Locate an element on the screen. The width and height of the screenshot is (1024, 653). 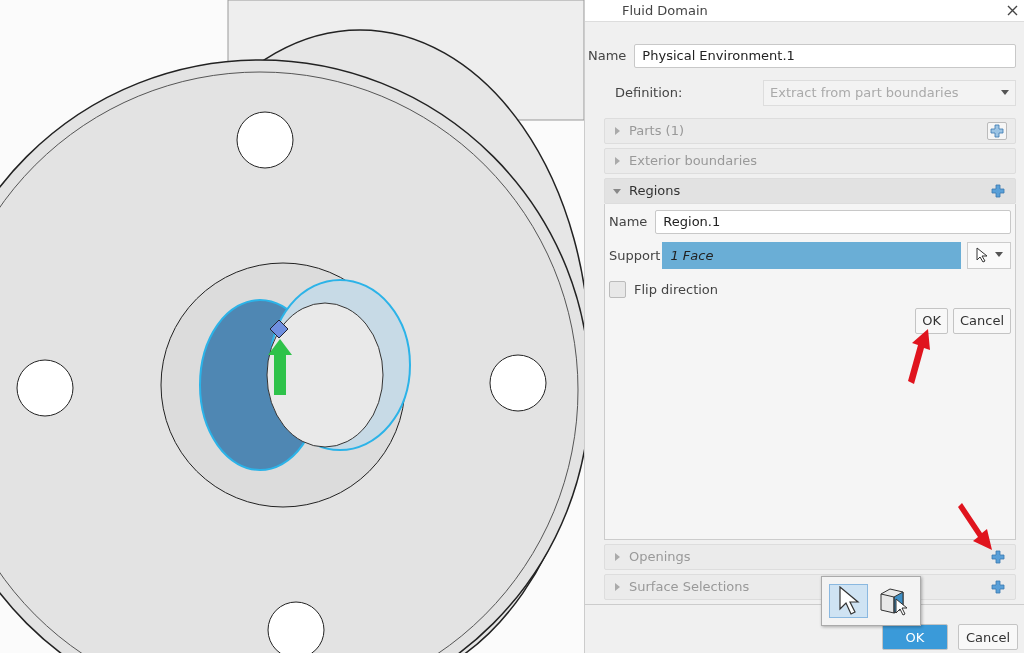
selection-tool-button is located at coordinates (848, 601).